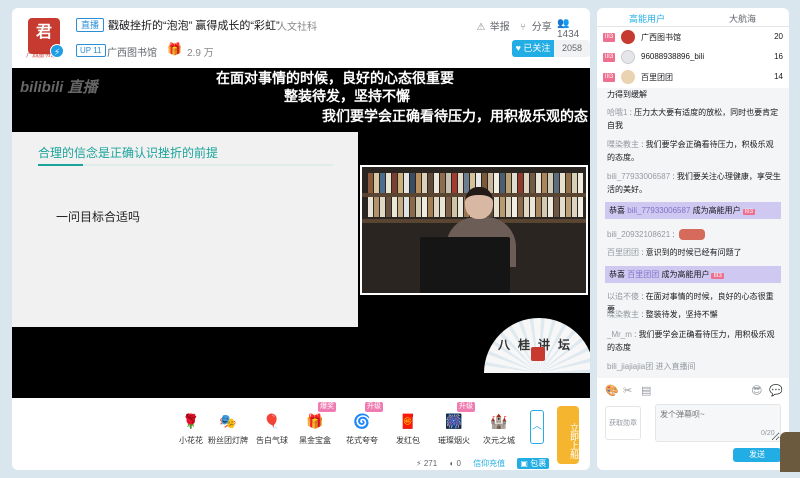 The width and height of the screenshot is (800, 478). I want to click on chat-text: 意识到的时候已经有问题了, so click(693, 252).